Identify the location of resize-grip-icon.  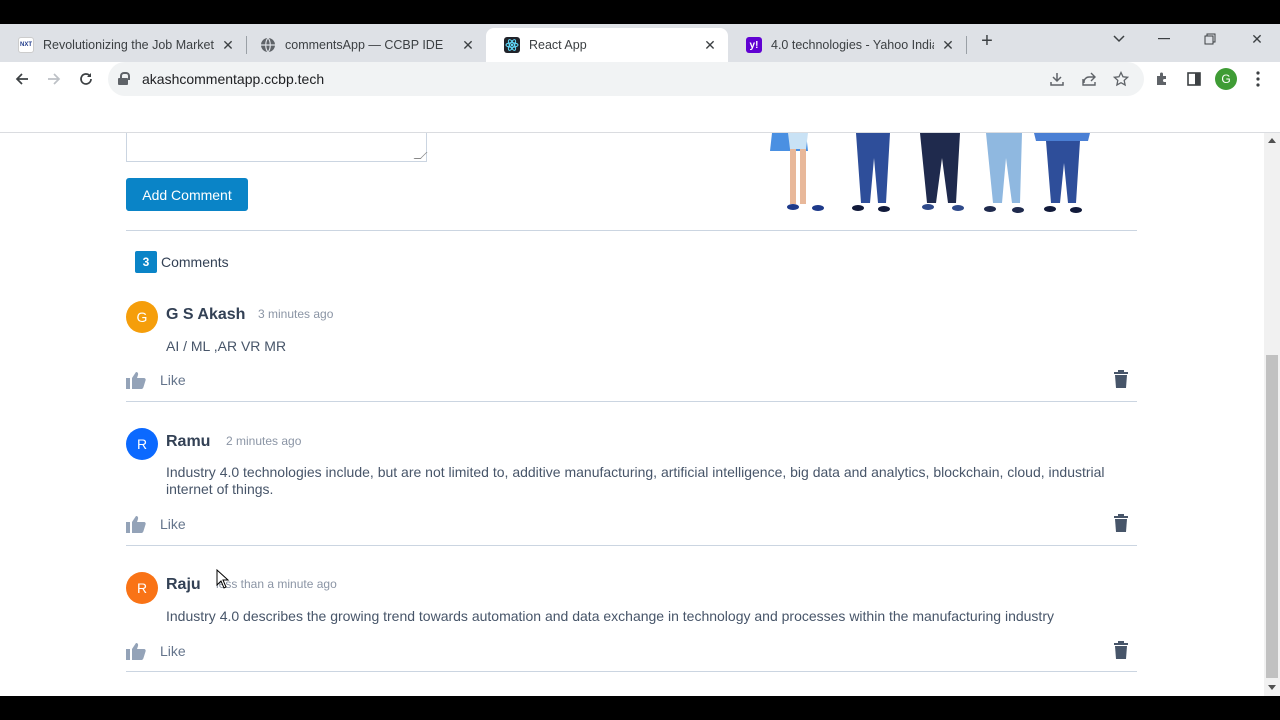
(420, 155).